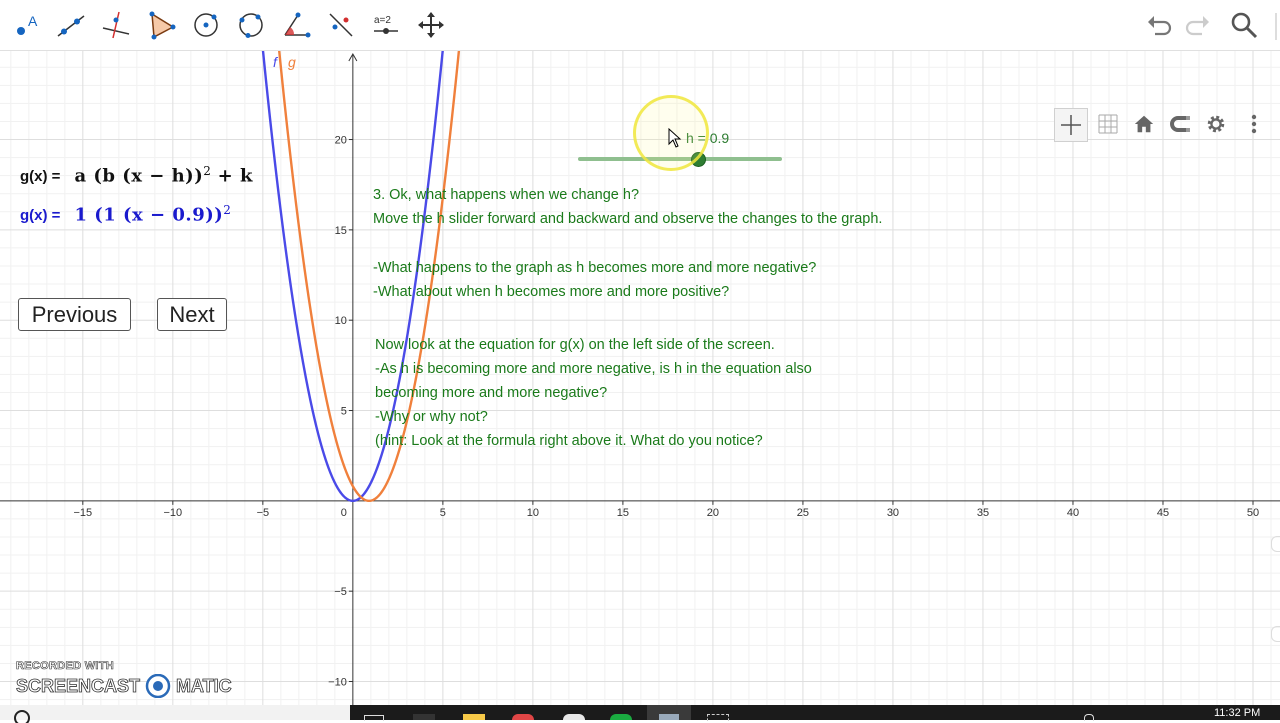 This screenshot has height=723, width=1280. I want to click on redo-button, so click(1197, 25).